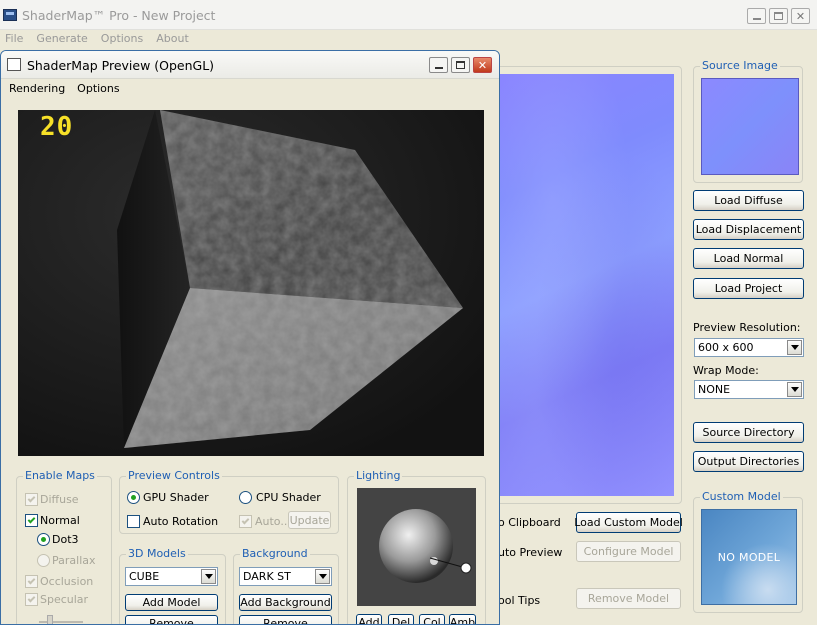 The height and width of the screenshot is (625, 817). Describe the element at coordinates (171, 602) in the screenshot. I see `add-model-button: Add Model` at that location.